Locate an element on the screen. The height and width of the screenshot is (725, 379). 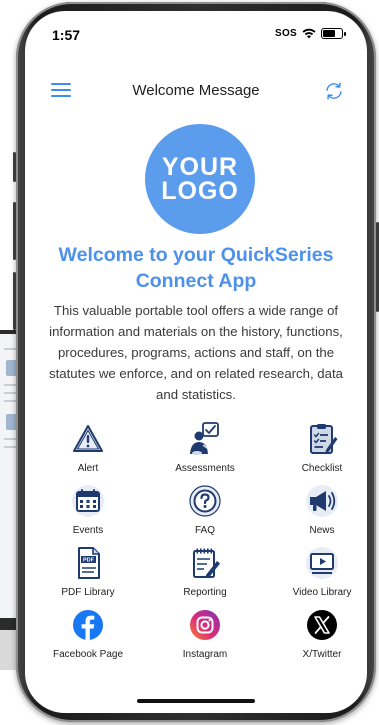
tile-label: FAQ is located at coordinates (204, 530).